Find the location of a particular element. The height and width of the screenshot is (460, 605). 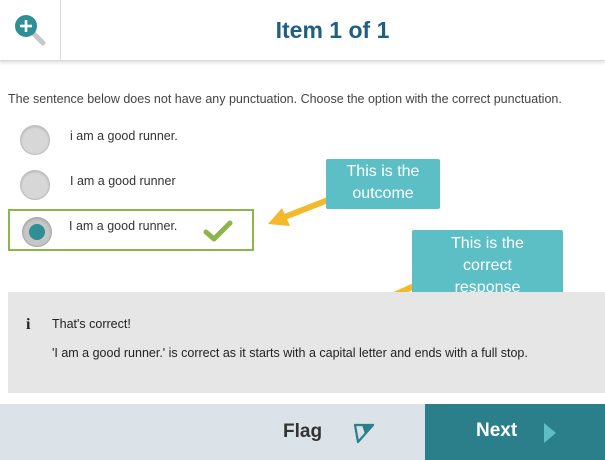

chevron-right-icon is located at coordinates (550, 433).